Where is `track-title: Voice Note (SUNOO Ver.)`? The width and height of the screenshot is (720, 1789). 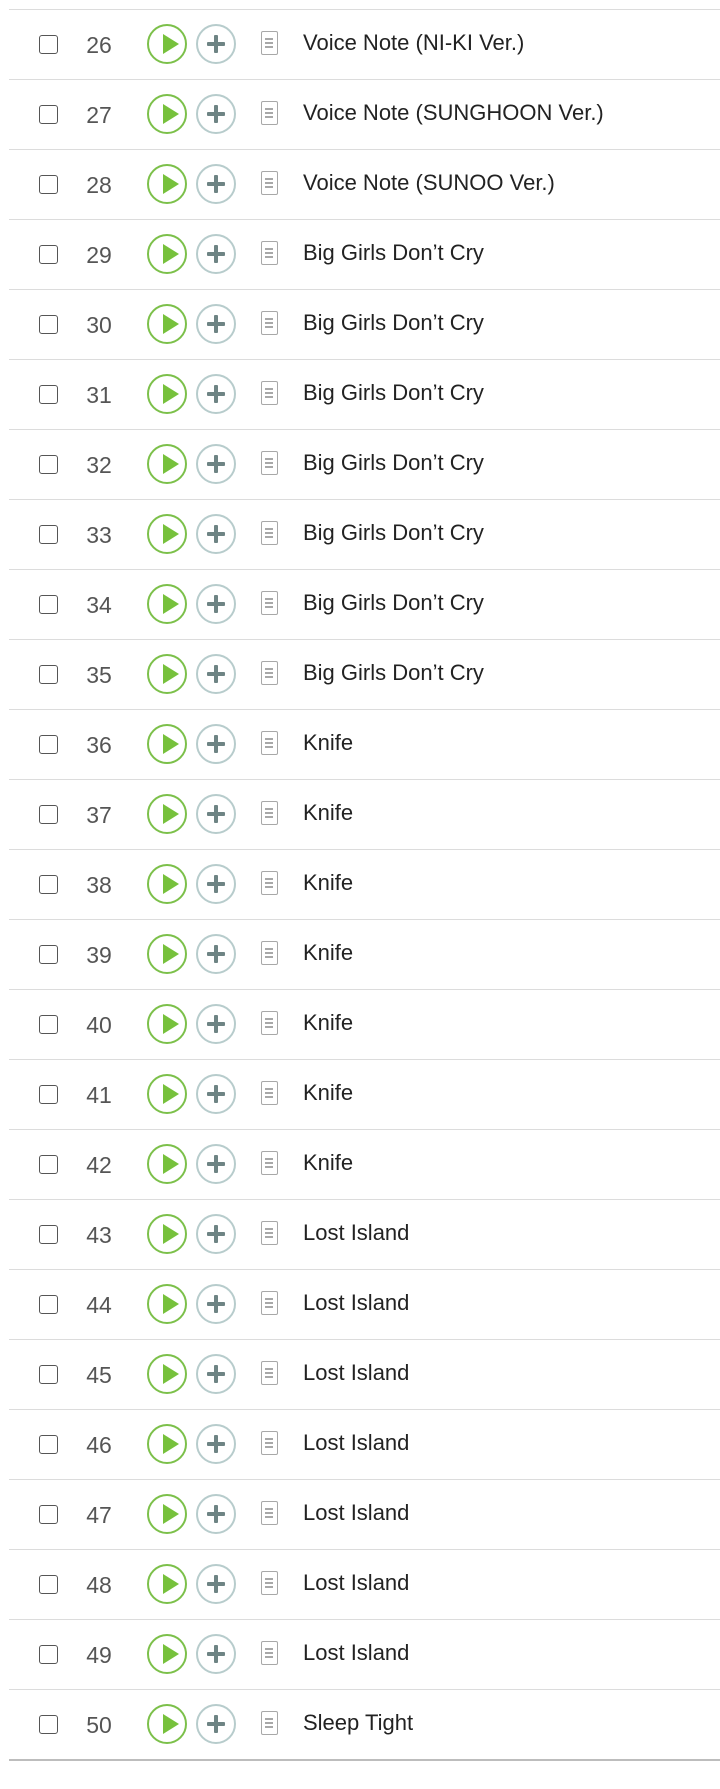
track-title: Voice Note (SUNOO Ver.) is located at coordinates (429, 185).